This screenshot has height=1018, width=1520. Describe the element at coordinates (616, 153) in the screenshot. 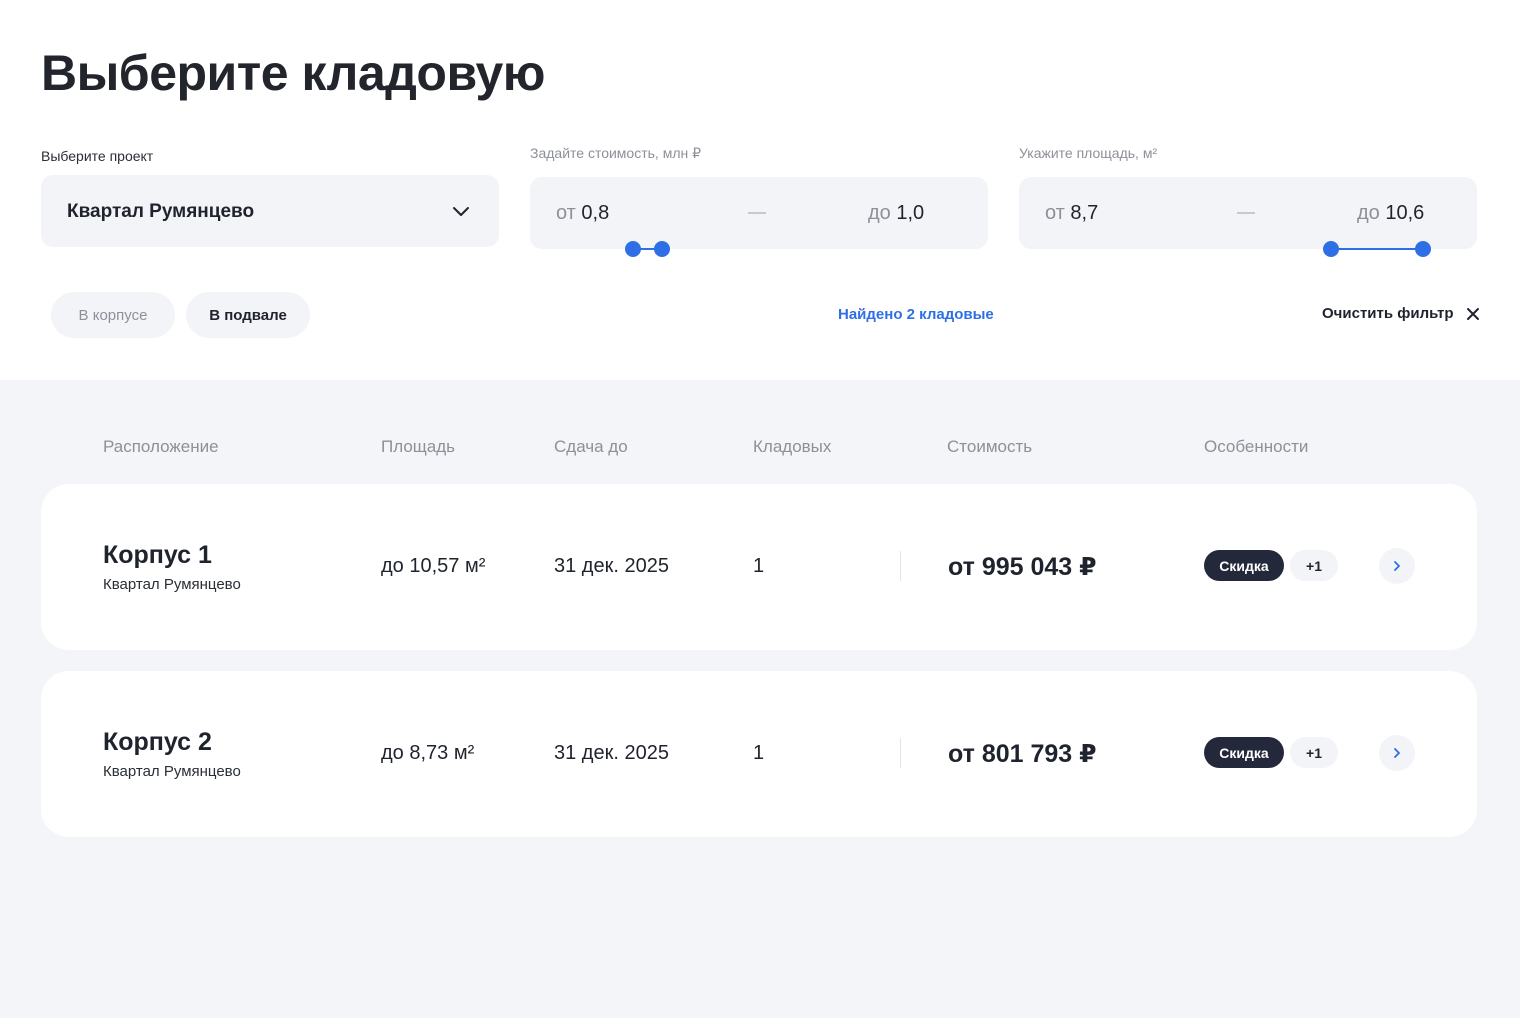

I see `price-label: Задайте стоимость, млн ₽` at that location.